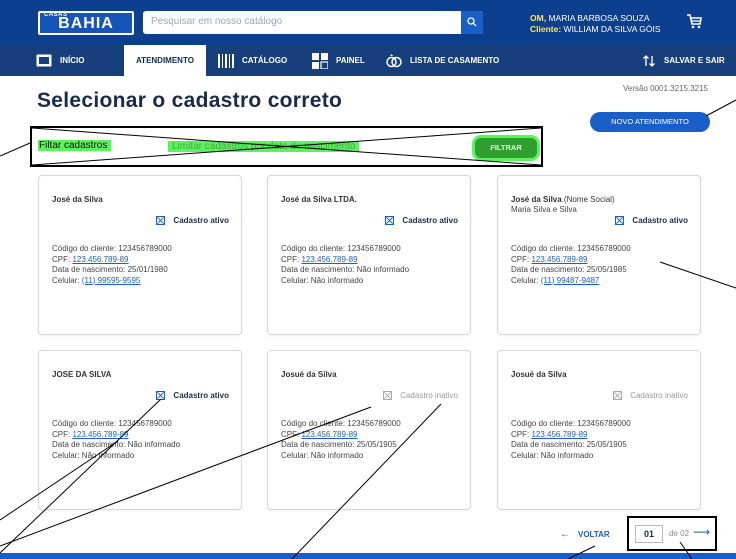 This screenshot has width=736, height=559. I want to click on nav-item-catalogo: CATÁLOGO, so click(252, 60).